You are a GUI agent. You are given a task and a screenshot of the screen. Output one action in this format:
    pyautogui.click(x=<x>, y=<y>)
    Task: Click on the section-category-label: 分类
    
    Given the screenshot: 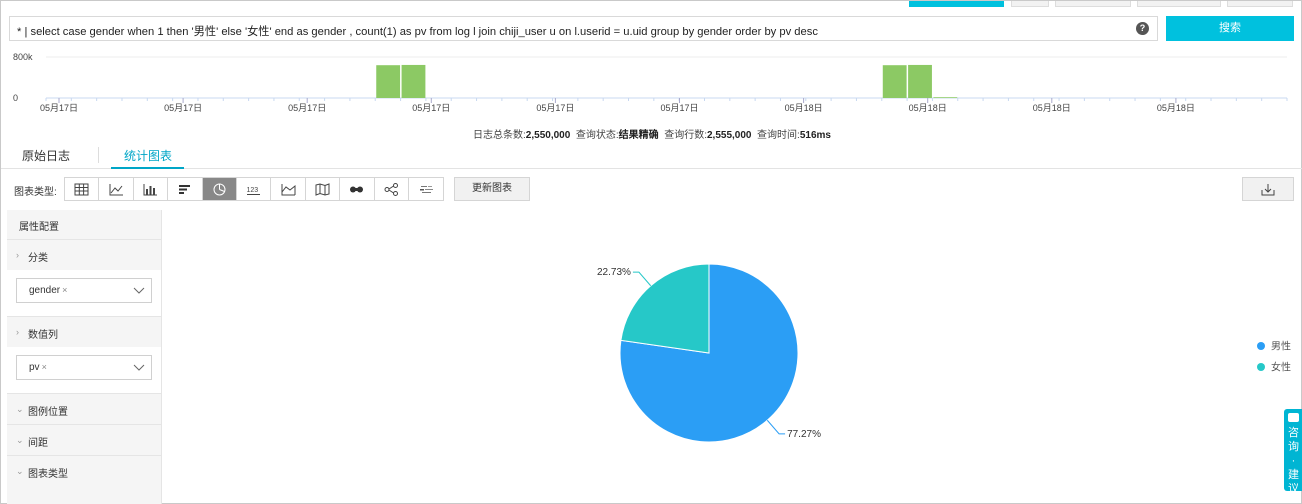 What is the action you would take?
    pyautogui.click(x=38, y=258)
    